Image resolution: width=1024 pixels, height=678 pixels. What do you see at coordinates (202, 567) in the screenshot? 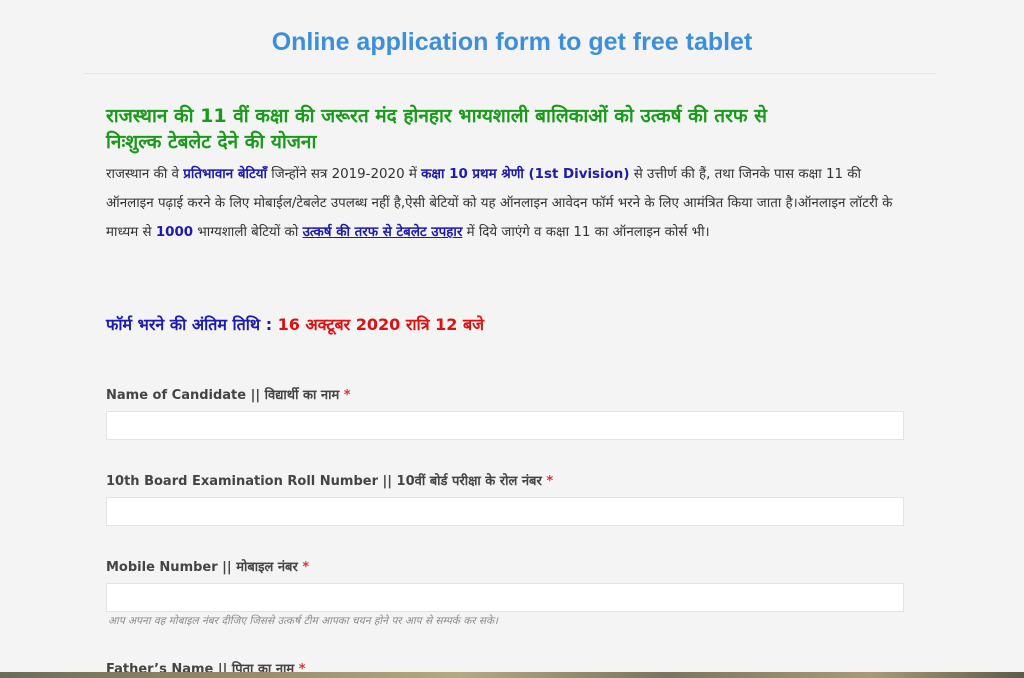
I see `mobile-number-label-text: Mobile Number || मोबाइल नंबर` at bounding box center [202, 567].